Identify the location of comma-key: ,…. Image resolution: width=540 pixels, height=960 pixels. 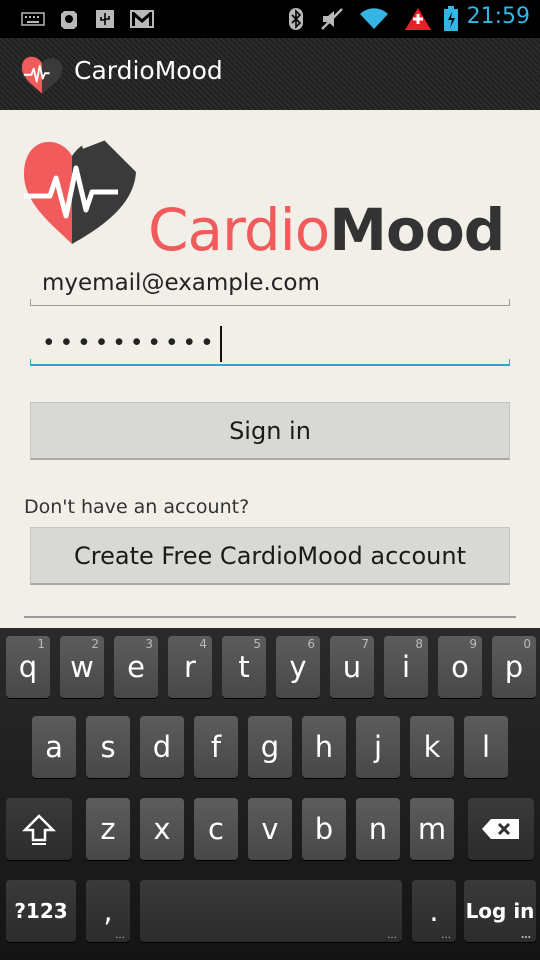
(108, 911).